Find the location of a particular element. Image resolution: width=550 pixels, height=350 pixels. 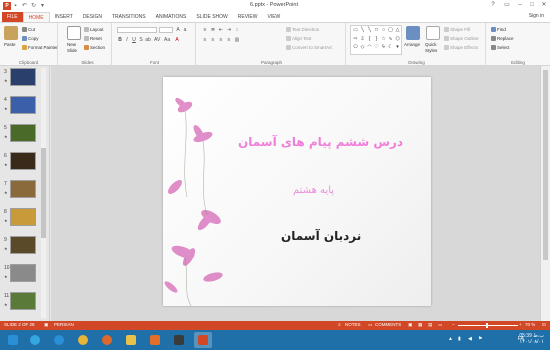

tab-slide-show: SLIDE SHOW is located at coordinates (211, 17).